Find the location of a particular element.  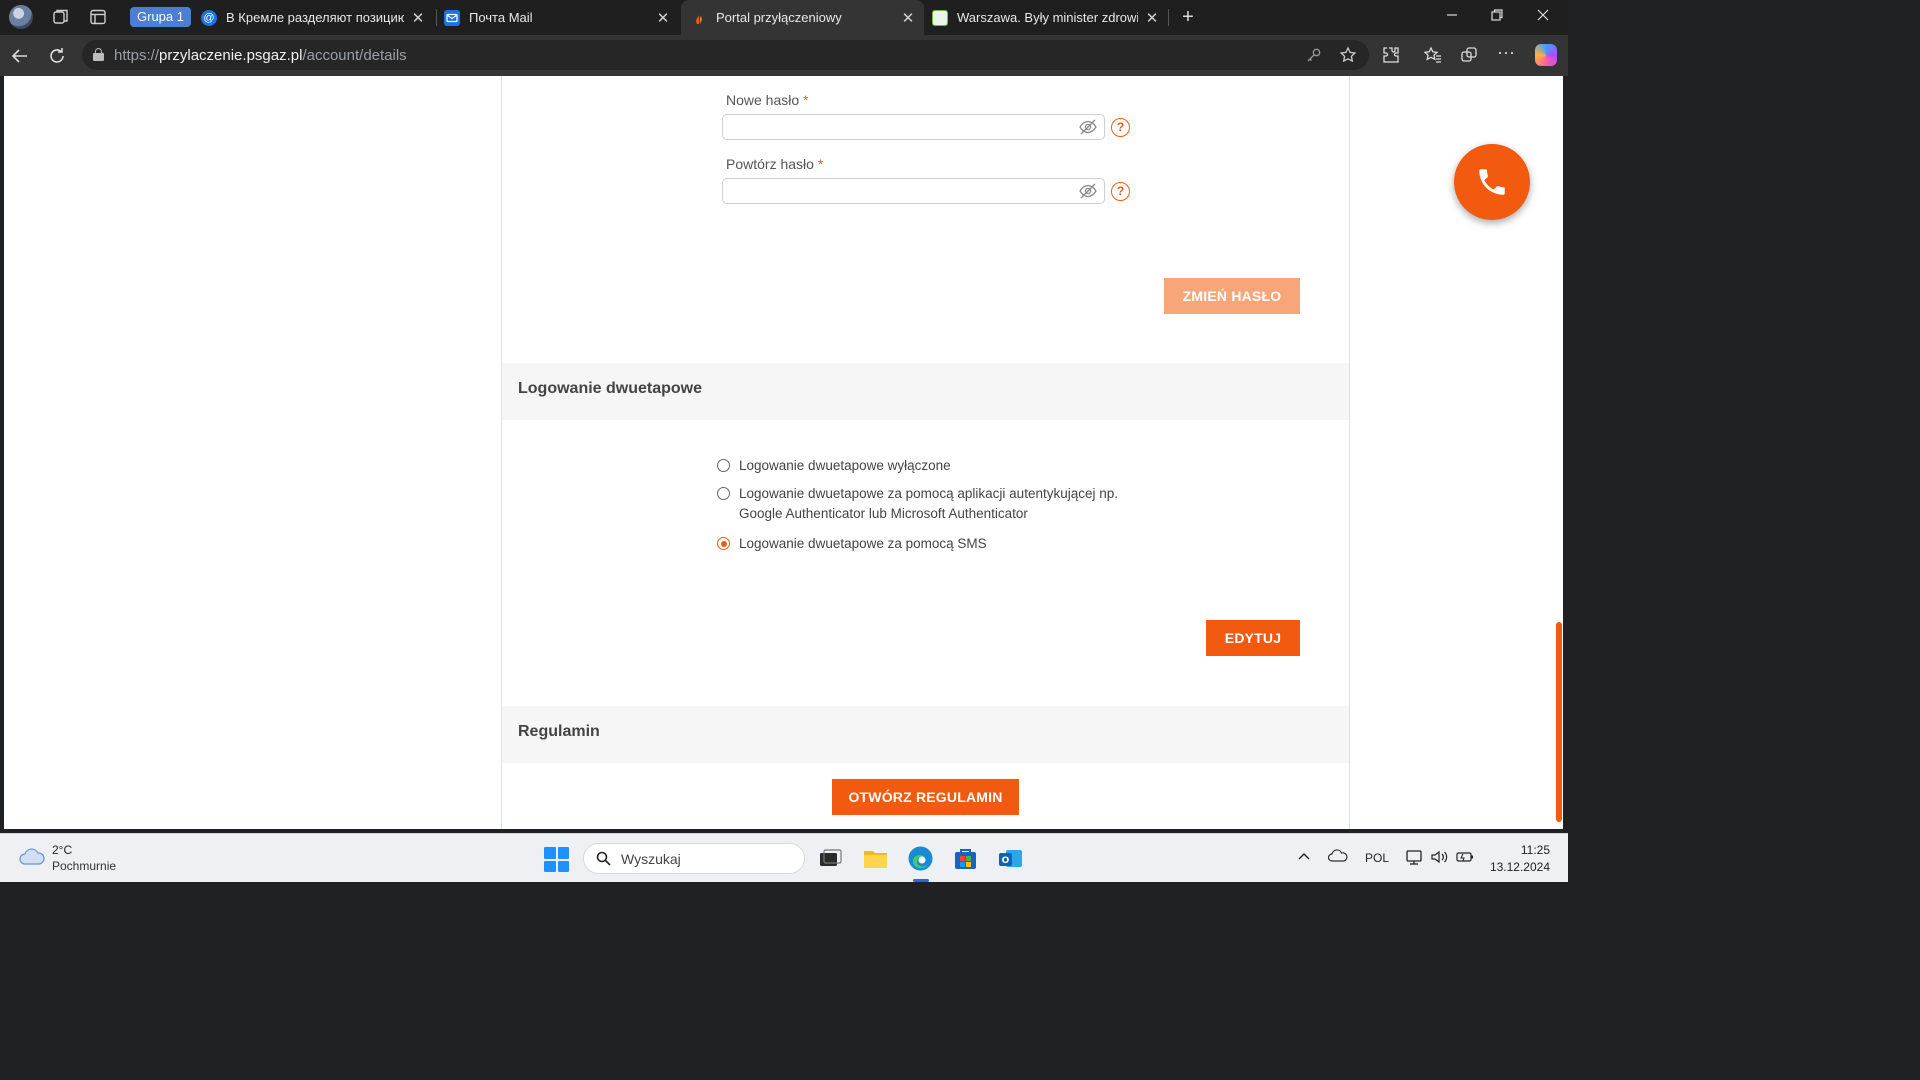

tab-news: Warszawa. Były minister zdrowia s ✕ is located at coordinates (1046, 17).